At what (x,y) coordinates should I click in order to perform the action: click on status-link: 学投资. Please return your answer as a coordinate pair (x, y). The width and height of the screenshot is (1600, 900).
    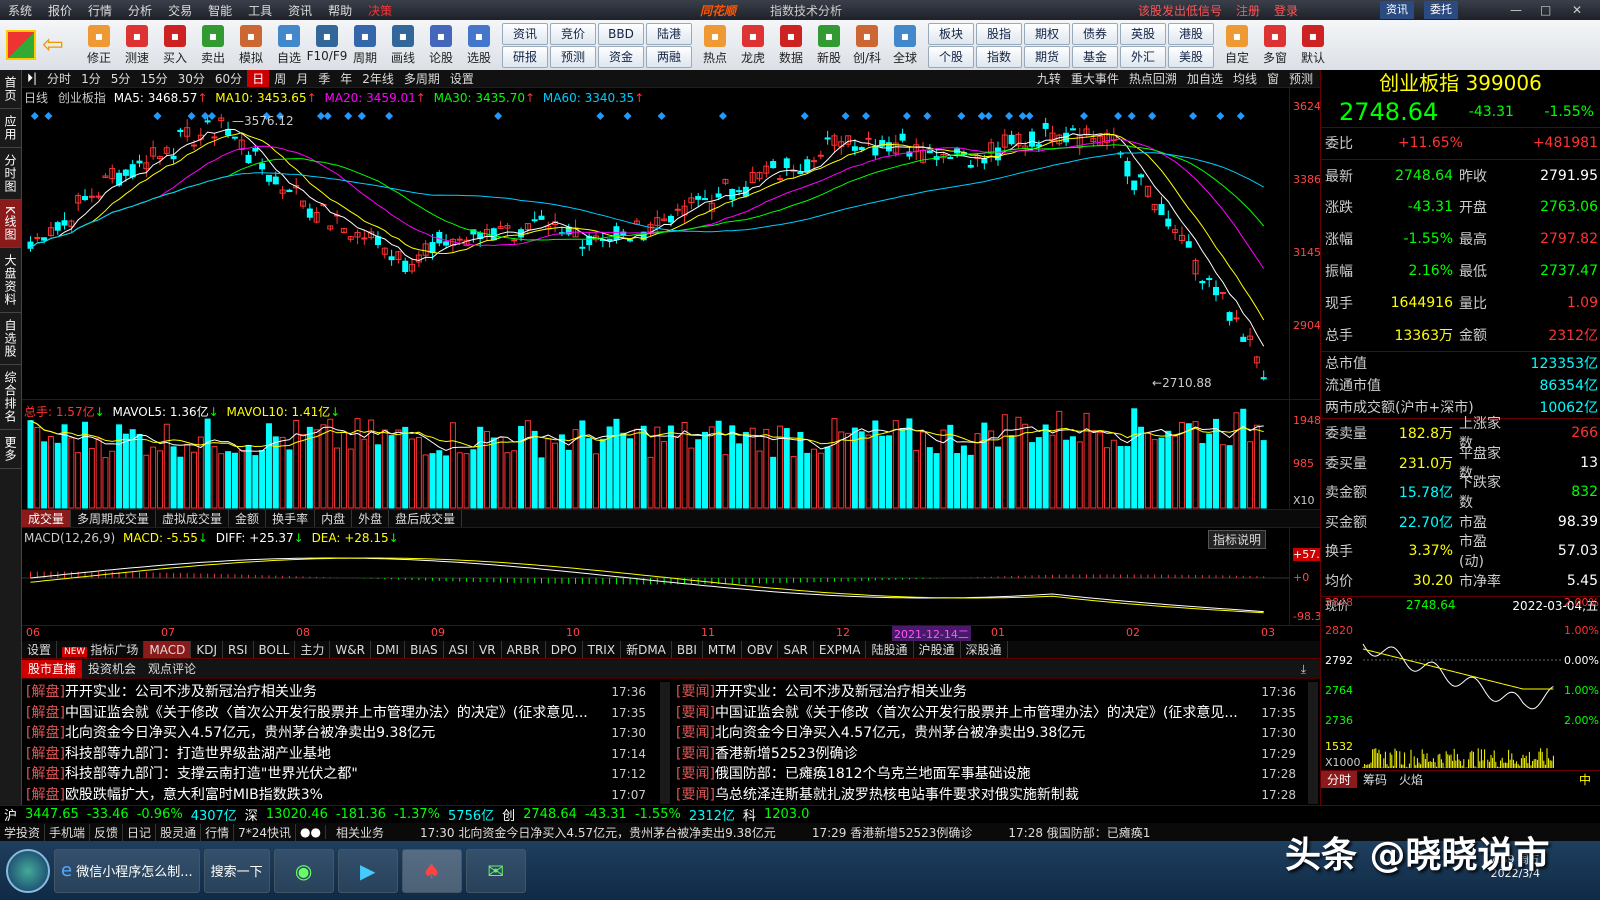
    Looking at the image, I should click on (23, 832).